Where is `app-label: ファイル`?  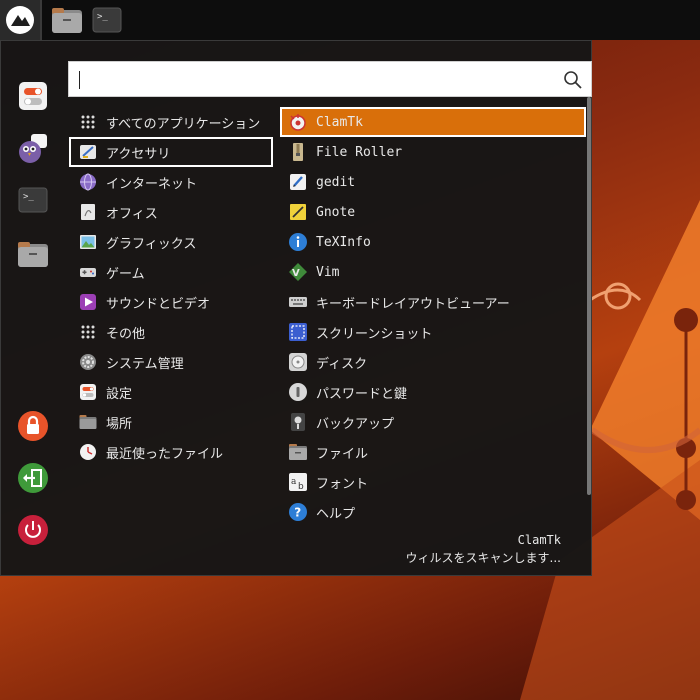 app-label: ファイル is located at coordinates (342, 454).